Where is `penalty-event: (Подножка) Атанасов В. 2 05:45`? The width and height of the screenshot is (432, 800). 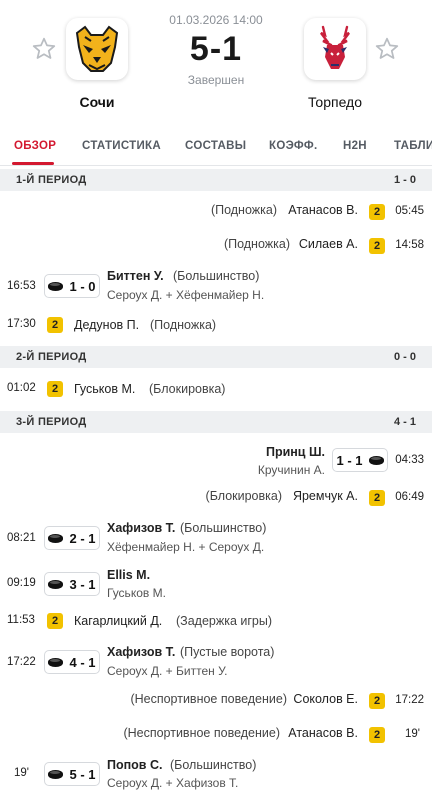 penalty-event: (Подножка) Атанасов В. 2 05:45 is located at coordinates (216, 213).